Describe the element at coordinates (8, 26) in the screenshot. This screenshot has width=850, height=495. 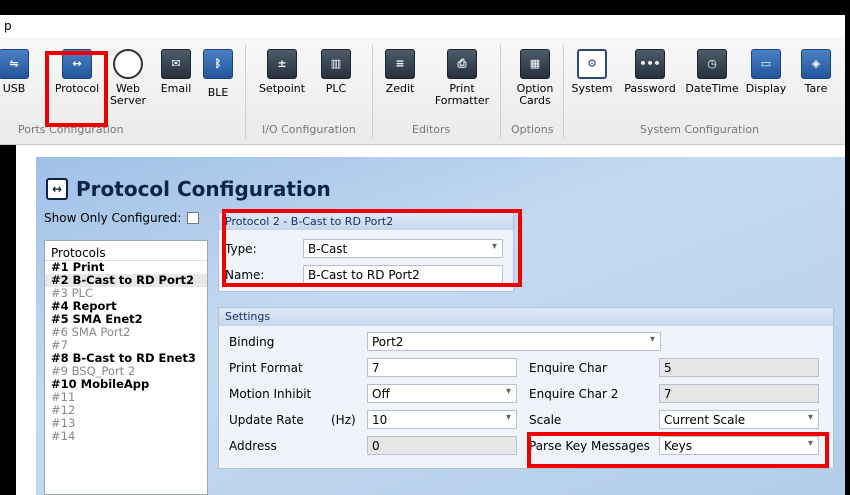
I see `window-title: p` at that location.